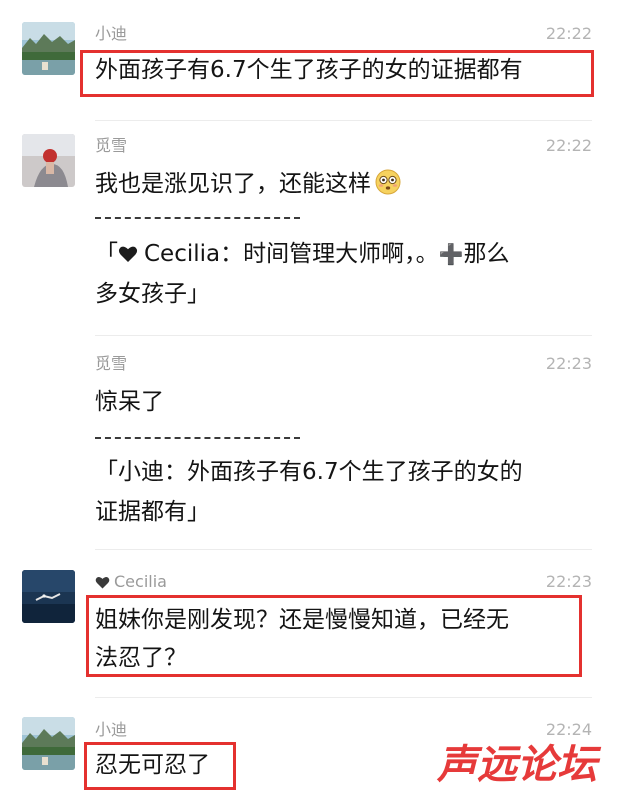  Describe the element at coordinates (140, 581) in the screenshot. I see `sender-name: Cecilia` at that location.